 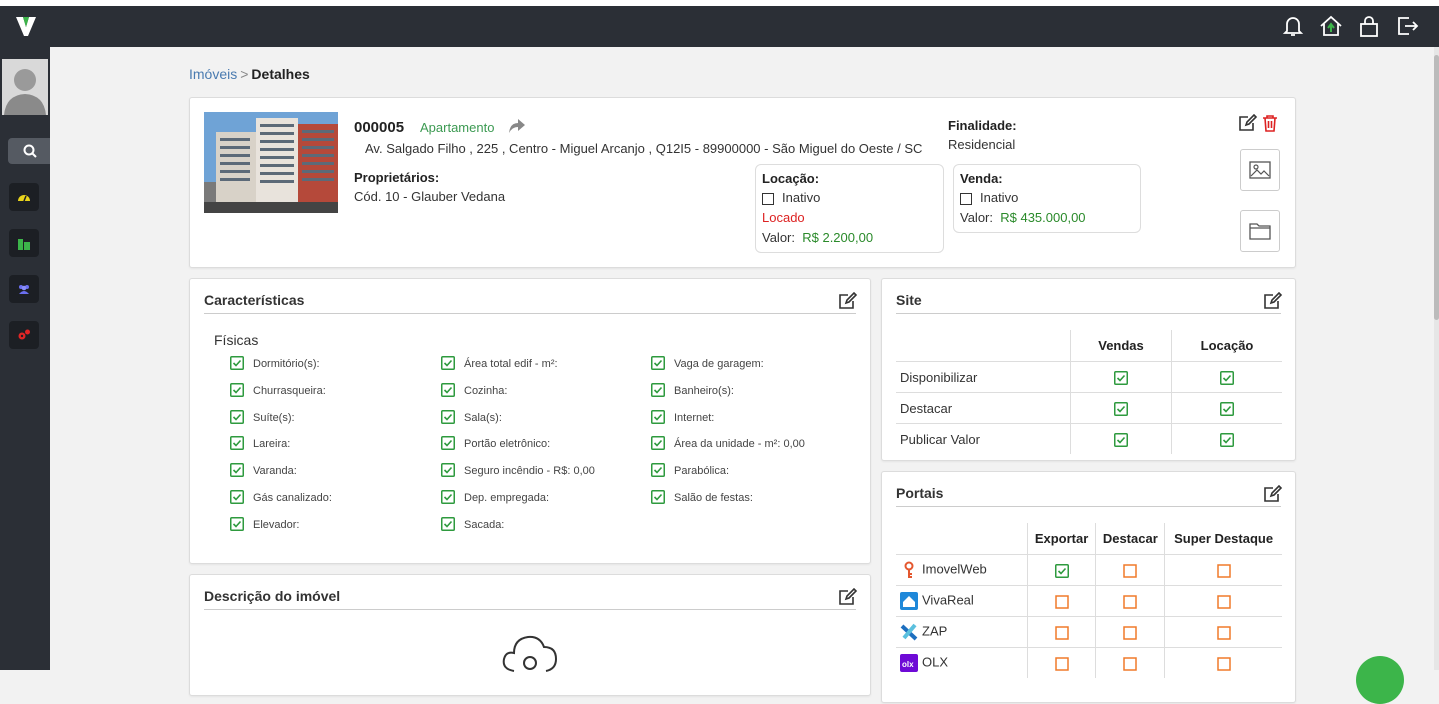 I want to click on olx-icon: olx, so click(x=909, y=663).